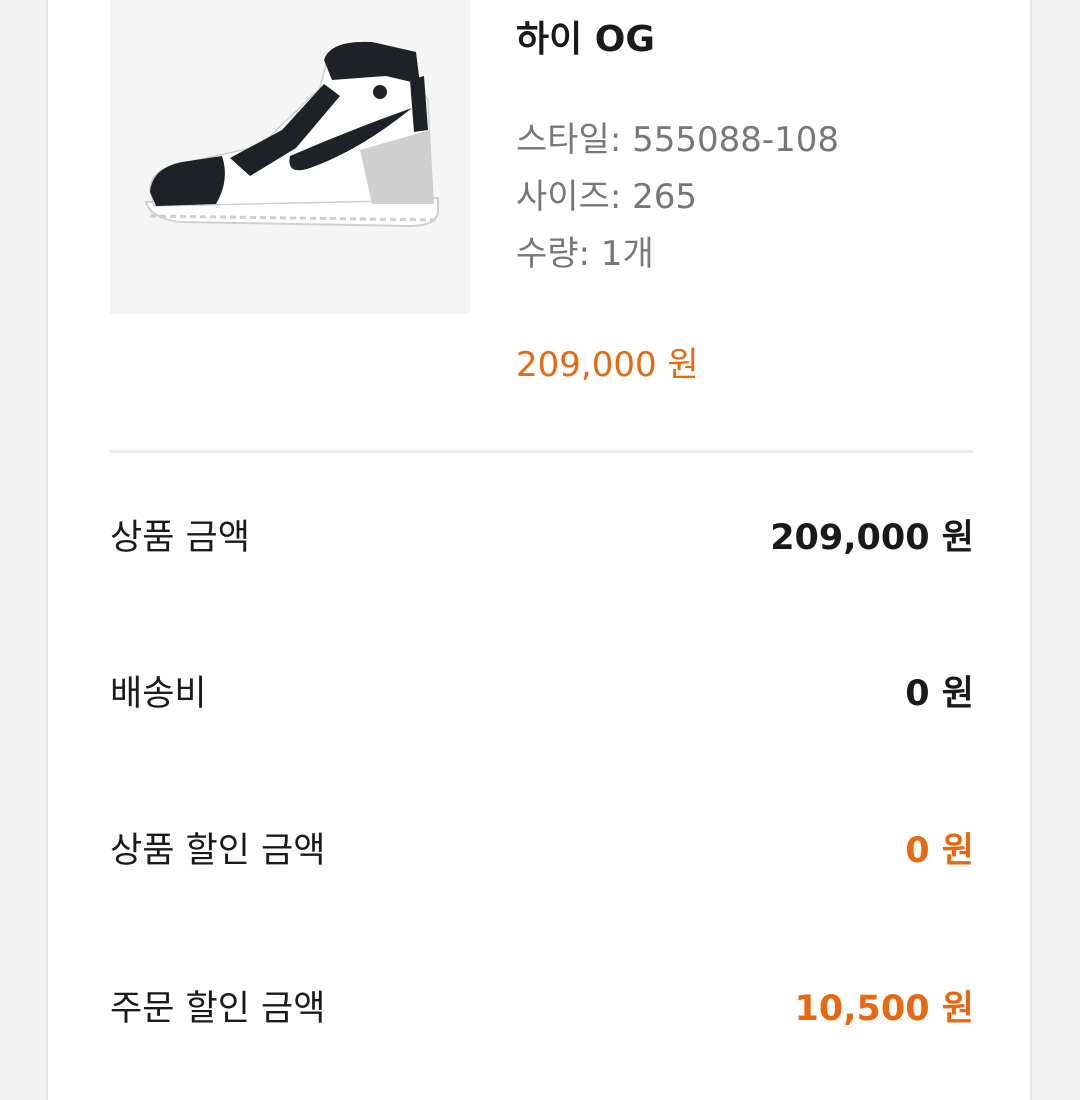  What do you see at coordinates (627, 254) in the screenshot?
I see `quantity-value: 1개` at bounding box center [627, 254].